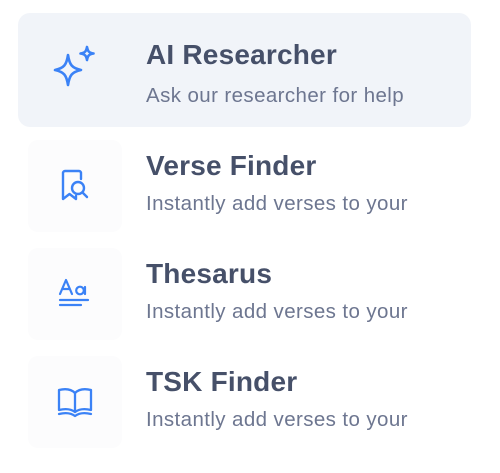 The image size is (500, 473). What do you see at coordinates (241, 54) in the screenshot?
I see `menu-item-title: AI Researcher` at bounding box center [241, 54].